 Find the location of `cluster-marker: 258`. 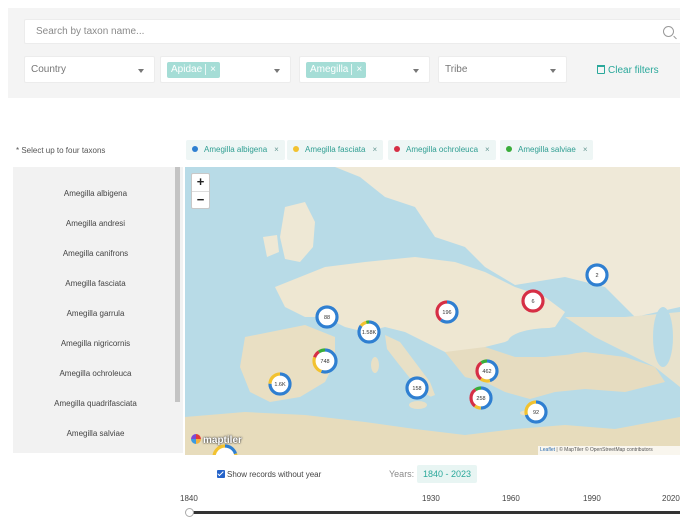

cluster-marker: 258 is located at coordinates (481, 398).